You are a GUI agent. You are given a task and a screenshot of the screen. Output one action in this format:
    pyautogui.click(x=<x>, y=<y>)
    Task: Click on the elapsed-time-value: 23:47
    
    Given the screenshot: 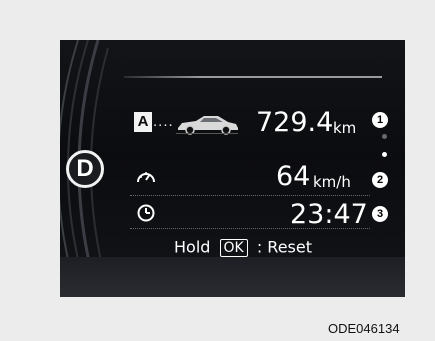 What is the action you would take?
    pyautogui.click(x=329, y=214)
    